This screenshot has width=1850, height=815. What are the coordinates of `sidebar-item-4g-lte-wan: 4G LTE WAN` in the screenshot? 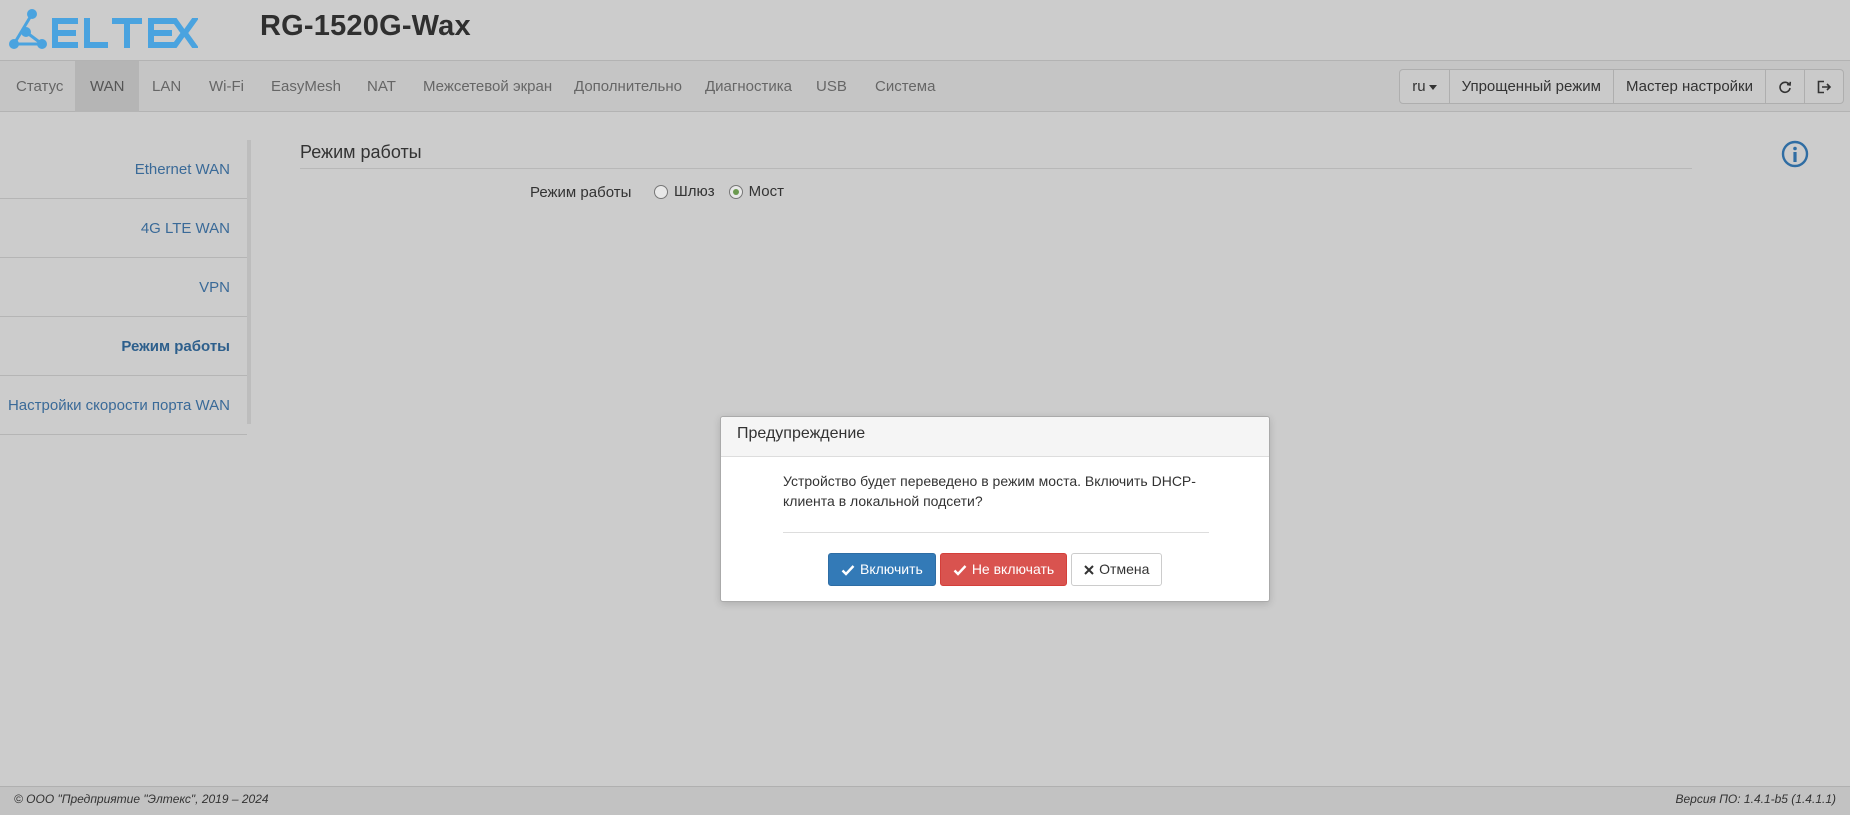 It's located at (123, 228).